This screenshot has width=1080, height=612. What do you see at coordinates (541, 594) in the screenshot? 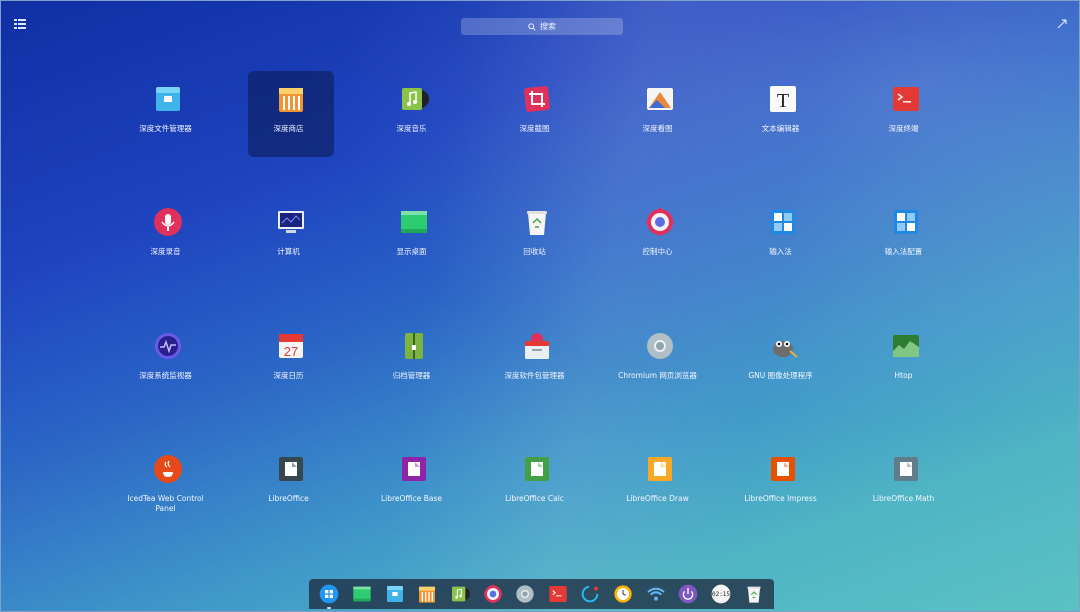
I see `dock: 02:15` at bounding box center [541, 594].